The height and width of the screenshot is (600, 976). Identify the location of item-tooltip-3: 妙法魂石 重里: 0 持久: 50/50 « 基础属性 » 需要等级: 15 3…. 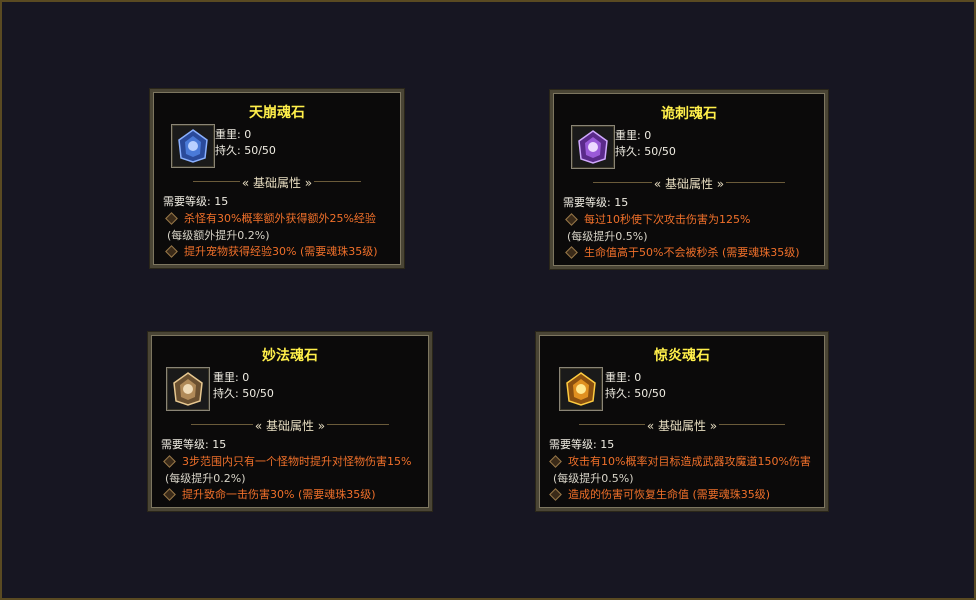
(290, 421).